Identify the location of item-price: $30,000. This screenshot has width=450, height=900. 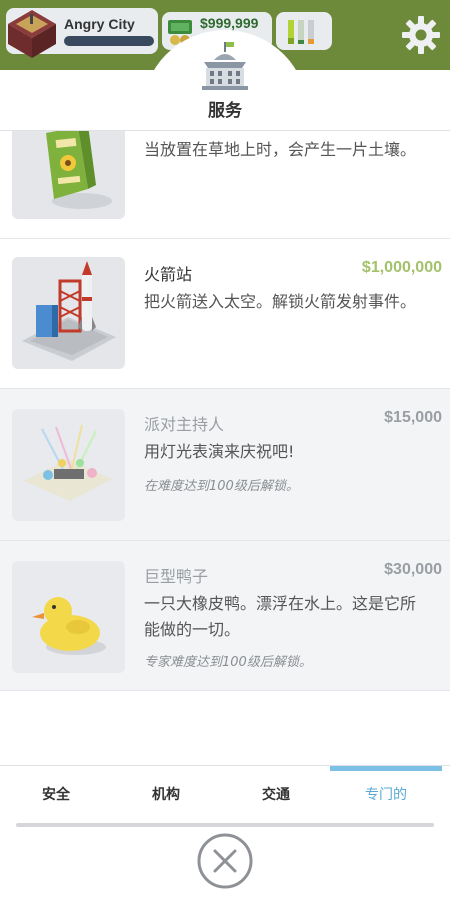
(413, 569).